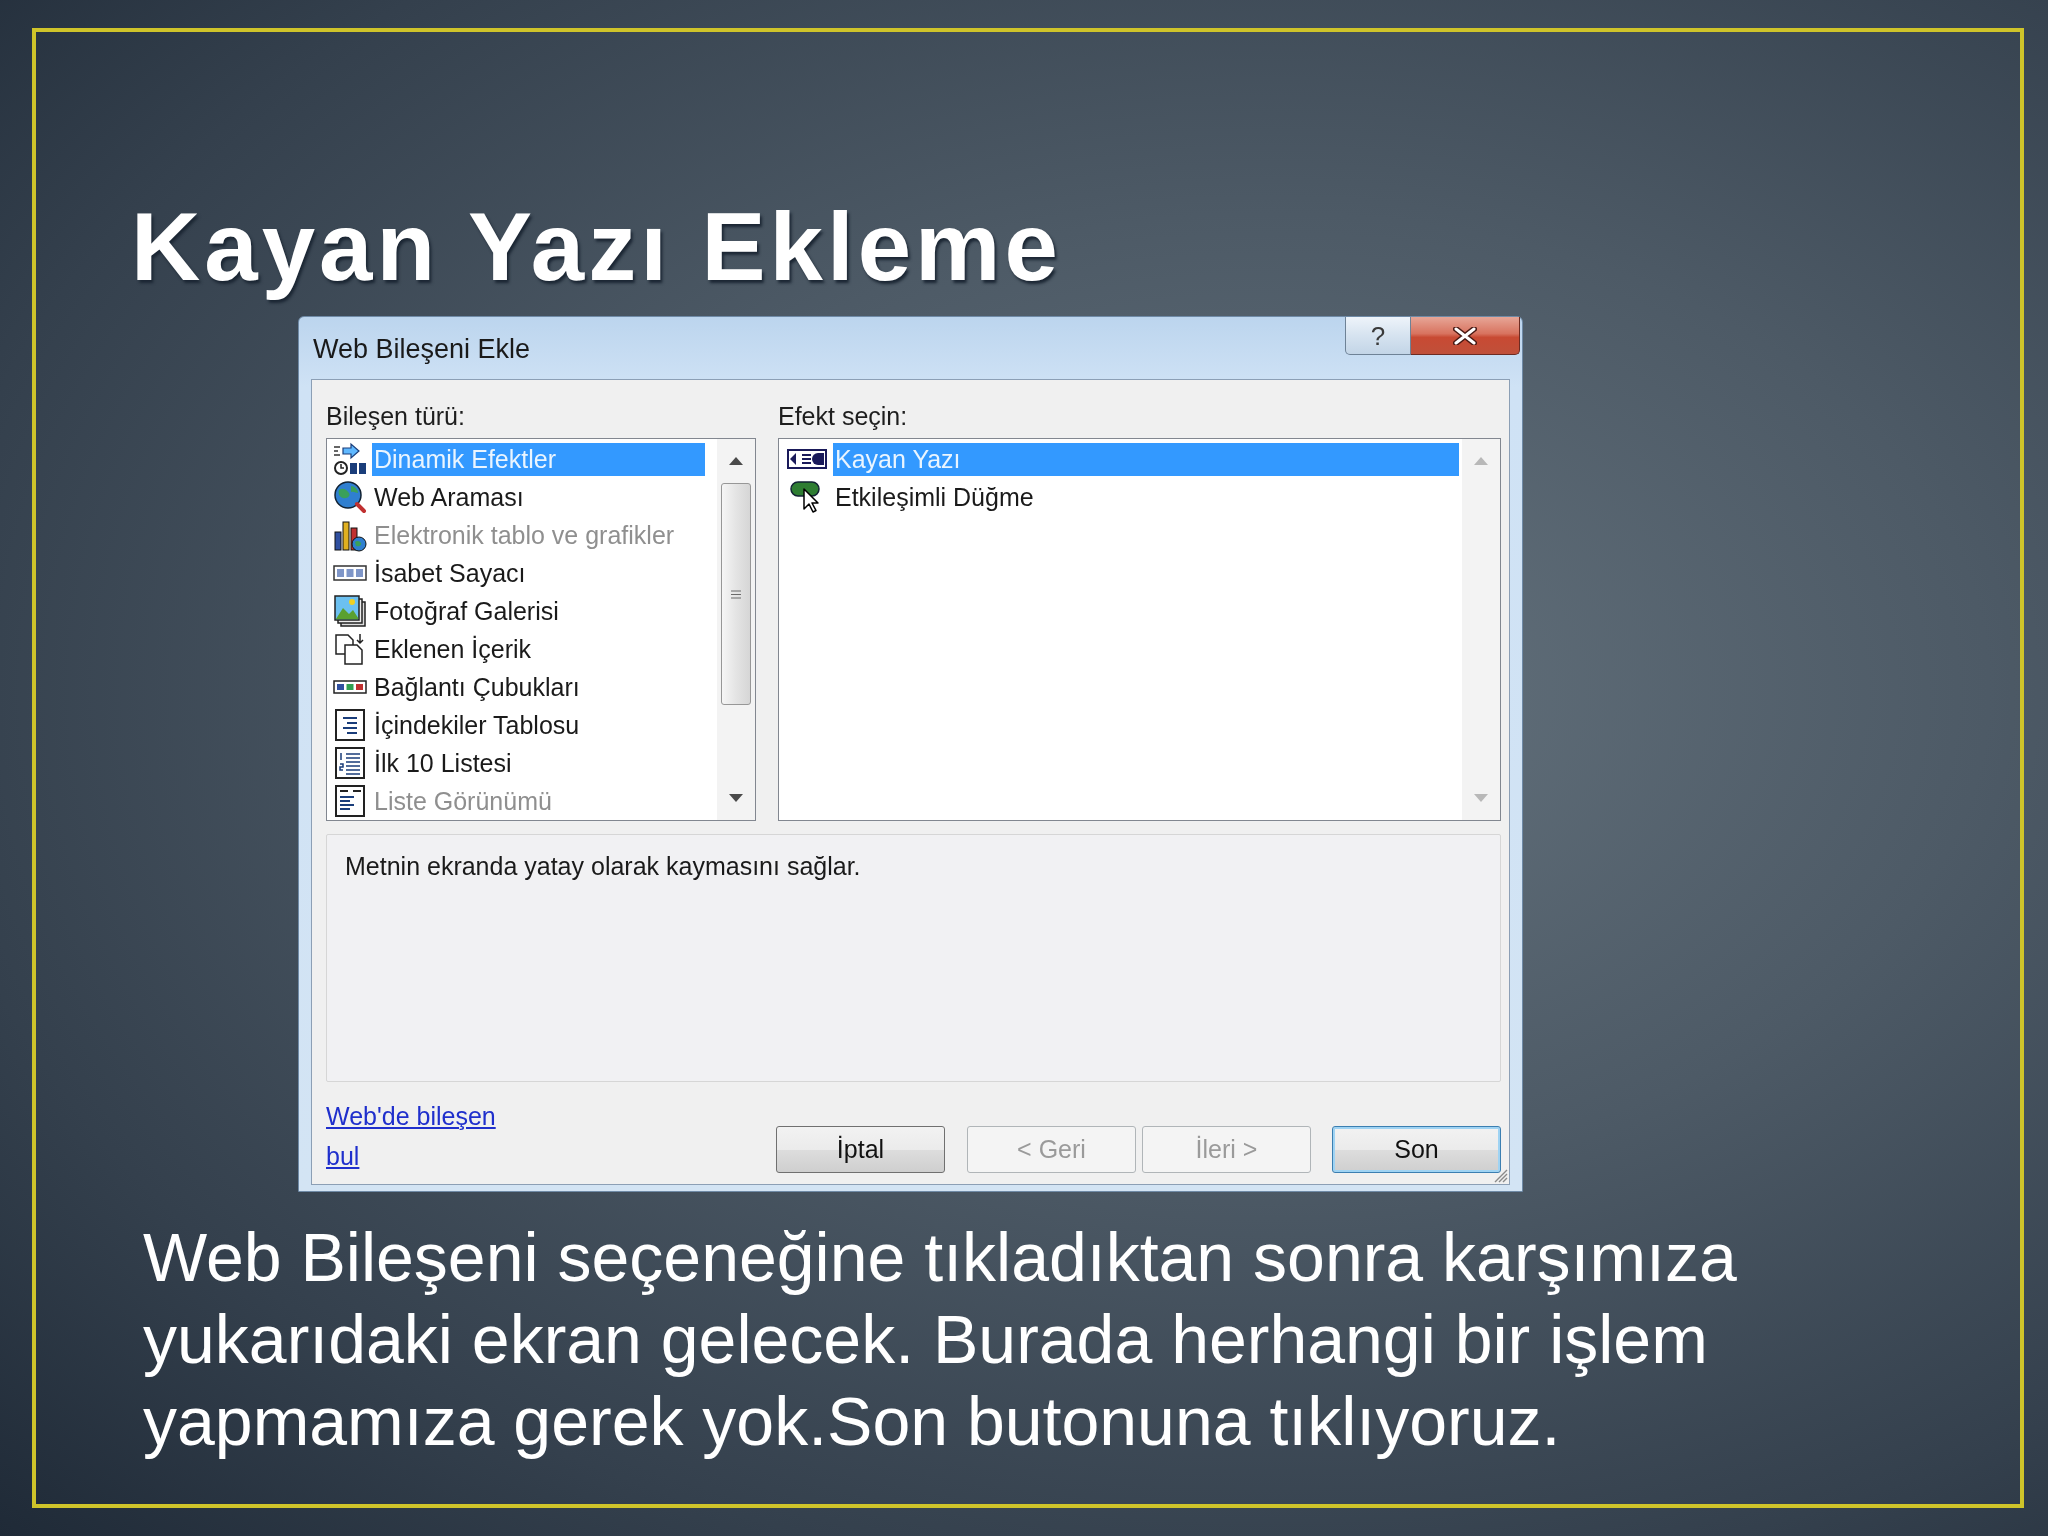 The height and width of the screenshot is (1536, 2048). What do you see at coordinates (538, 649) in the screenshot?
I see `list-item: Eklenen İçerik` at bounding box center [538, 649].